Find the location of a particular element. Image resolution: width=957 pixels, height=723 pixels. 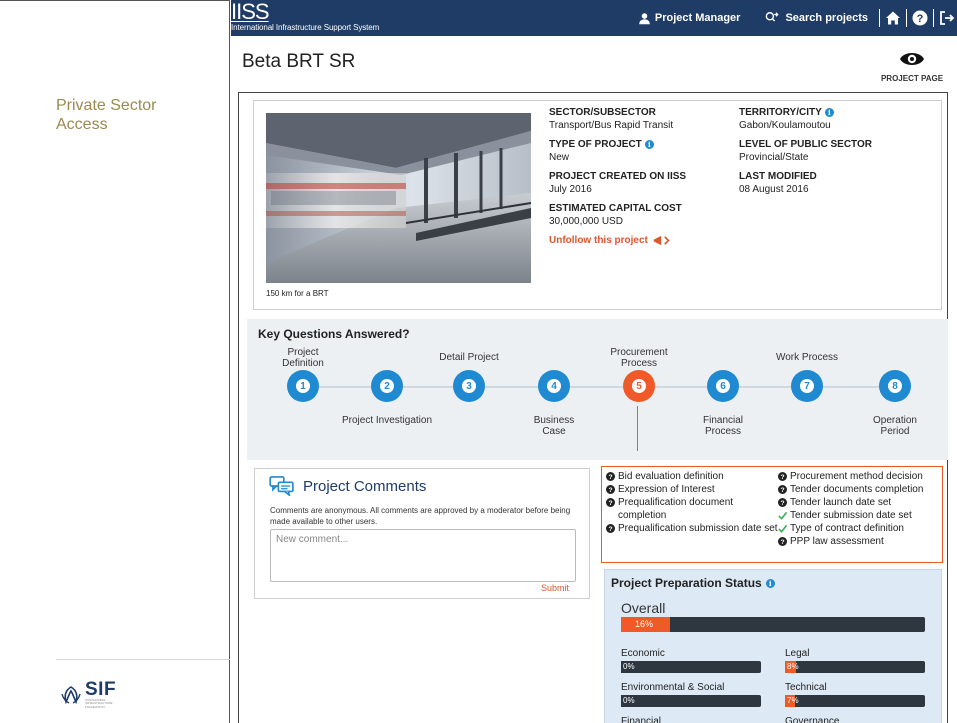

photo-caption: 150 km for a BRT is located at coordinates (297, 293).